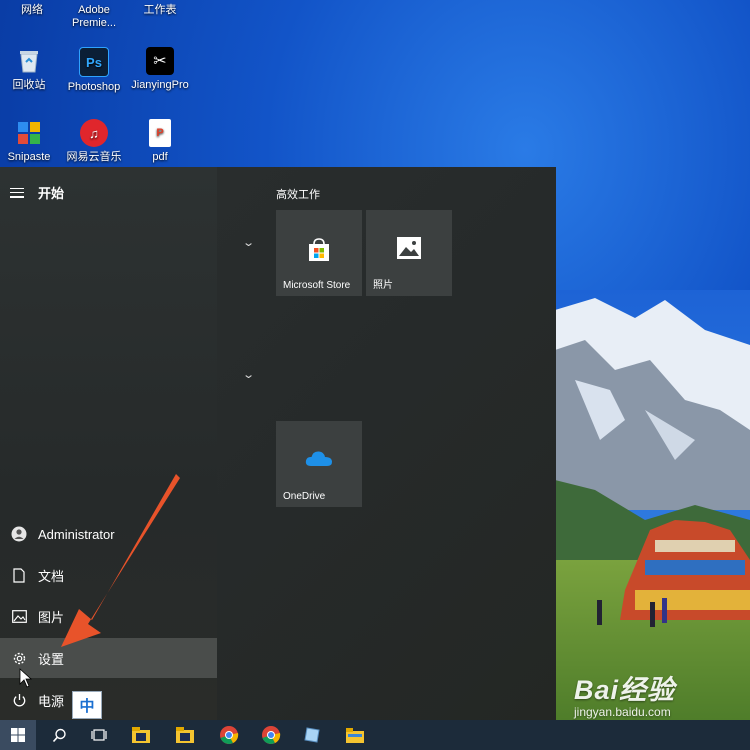 This screenshot has width=750, height=750. What do you see at coordinates (160, 61) in the screenshot?
I see `jianying-icon: ✂` at bounding box center [160, 61].